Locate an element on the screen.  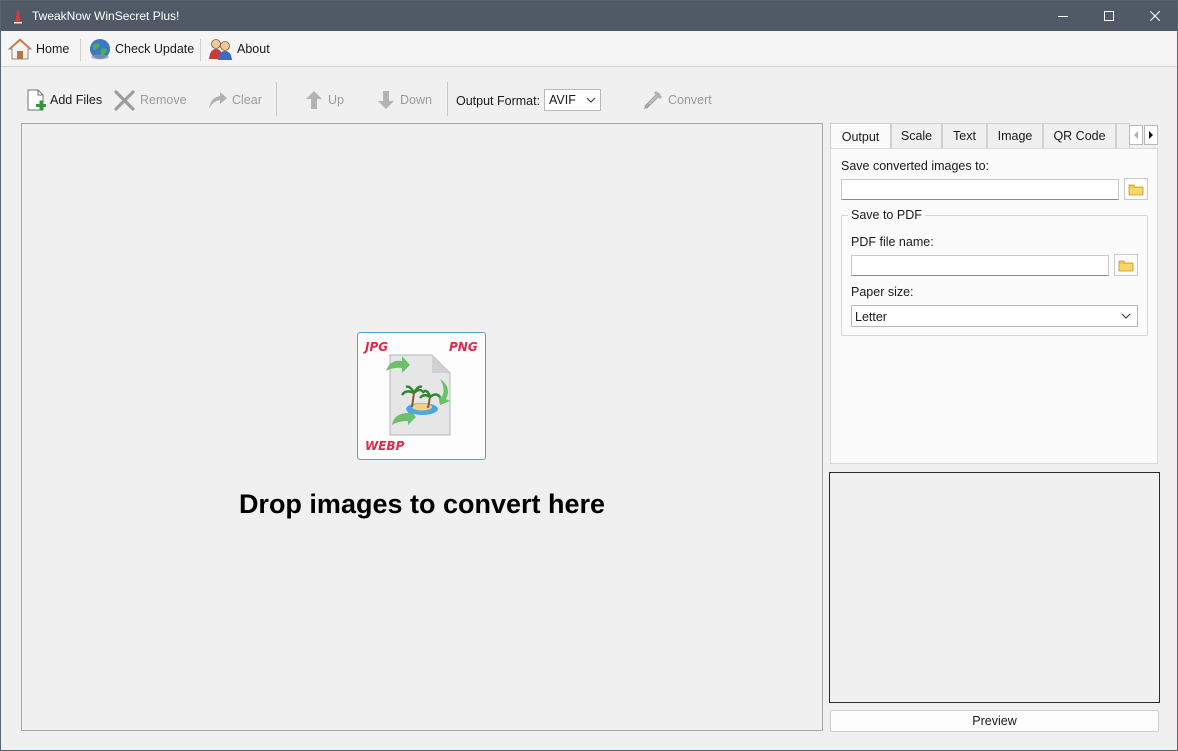
tab-scale: Scale is located at coordinates (916, 135).